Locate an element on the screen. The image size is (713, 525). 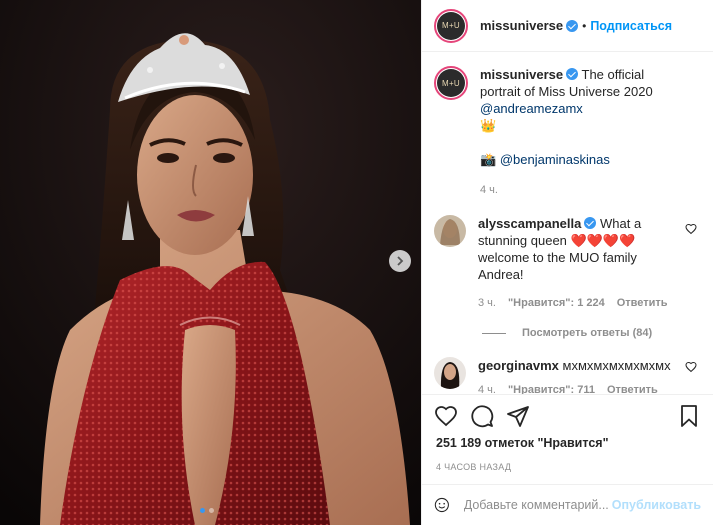
post-timestamp: 4 ЧАСОВ НАЗАД is located at coordinates (567, 473).